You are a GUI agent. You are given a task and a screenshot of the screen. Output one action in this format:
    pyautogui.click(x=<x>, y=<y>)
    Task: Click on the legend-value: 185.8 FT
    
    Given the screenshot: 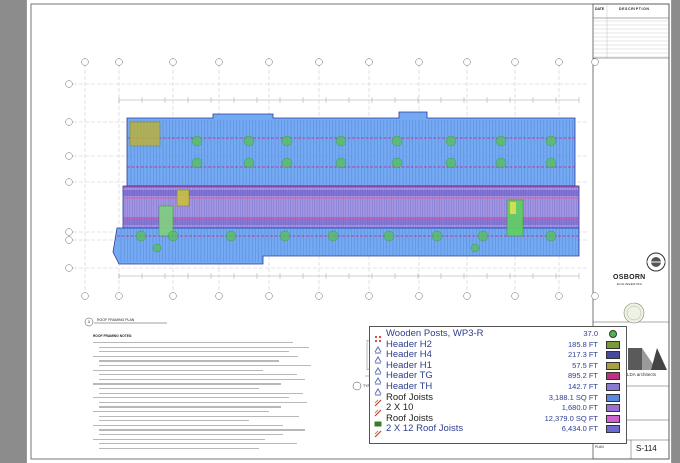 What is the action you would take?
    pyautogui.click(x=582, y=344)
    